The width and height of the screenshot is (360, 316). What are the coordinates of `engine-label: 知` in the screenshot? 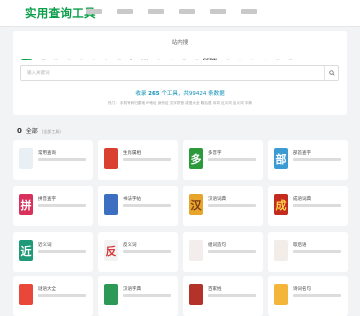 It's located at (69, 60).